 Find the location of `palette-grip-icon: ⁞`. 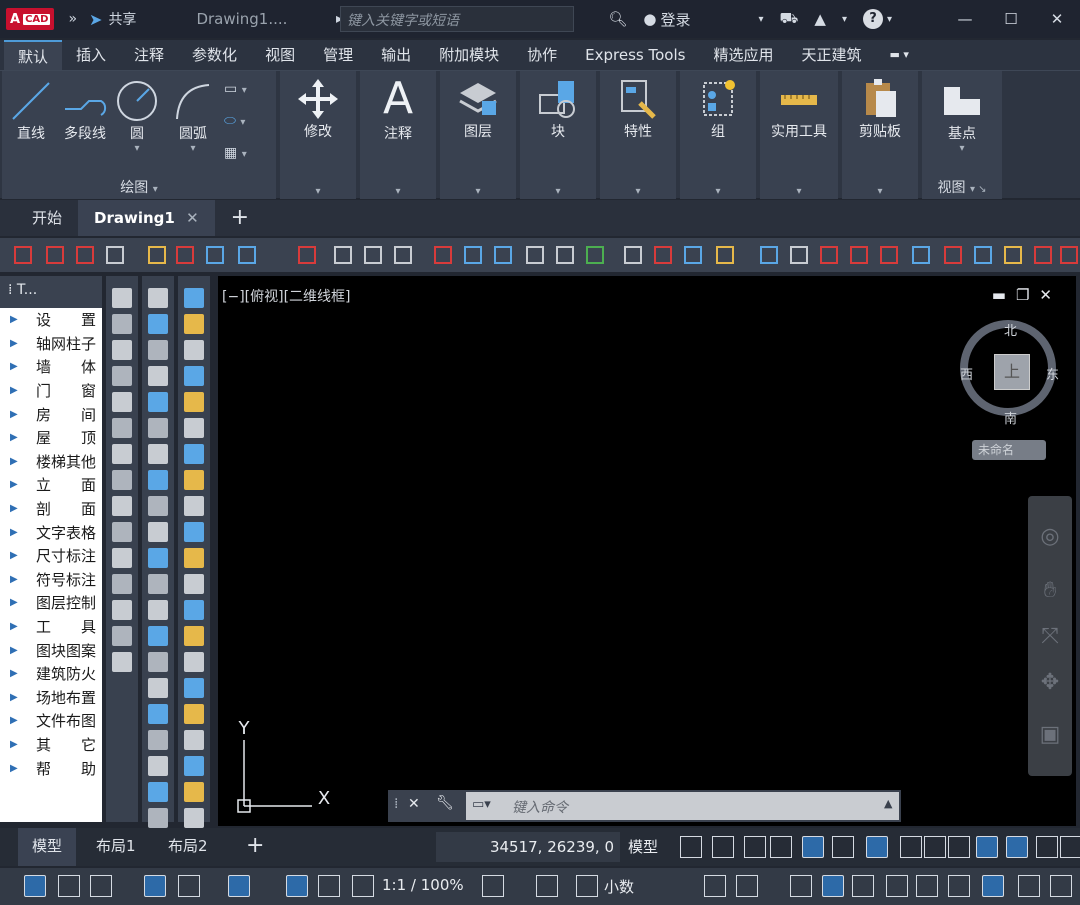

palette-grip-icon: ⁞ is located at coordinates (10, 290).